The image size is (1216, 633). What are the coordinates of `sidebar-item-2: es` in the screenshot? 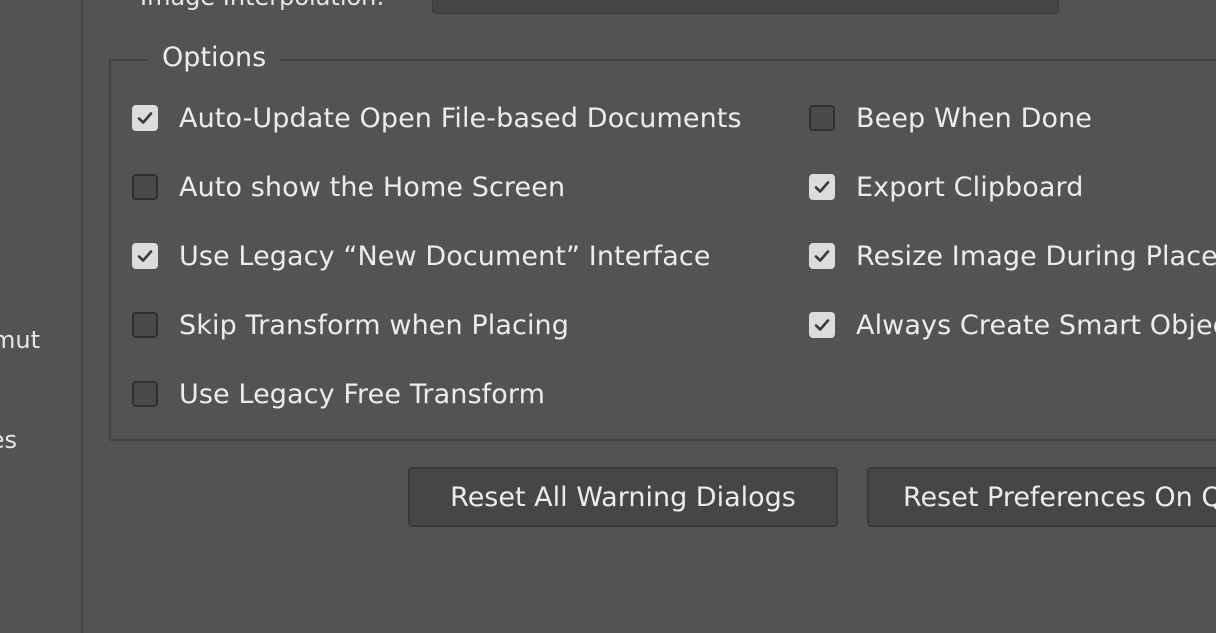 It's located at (8, 440).